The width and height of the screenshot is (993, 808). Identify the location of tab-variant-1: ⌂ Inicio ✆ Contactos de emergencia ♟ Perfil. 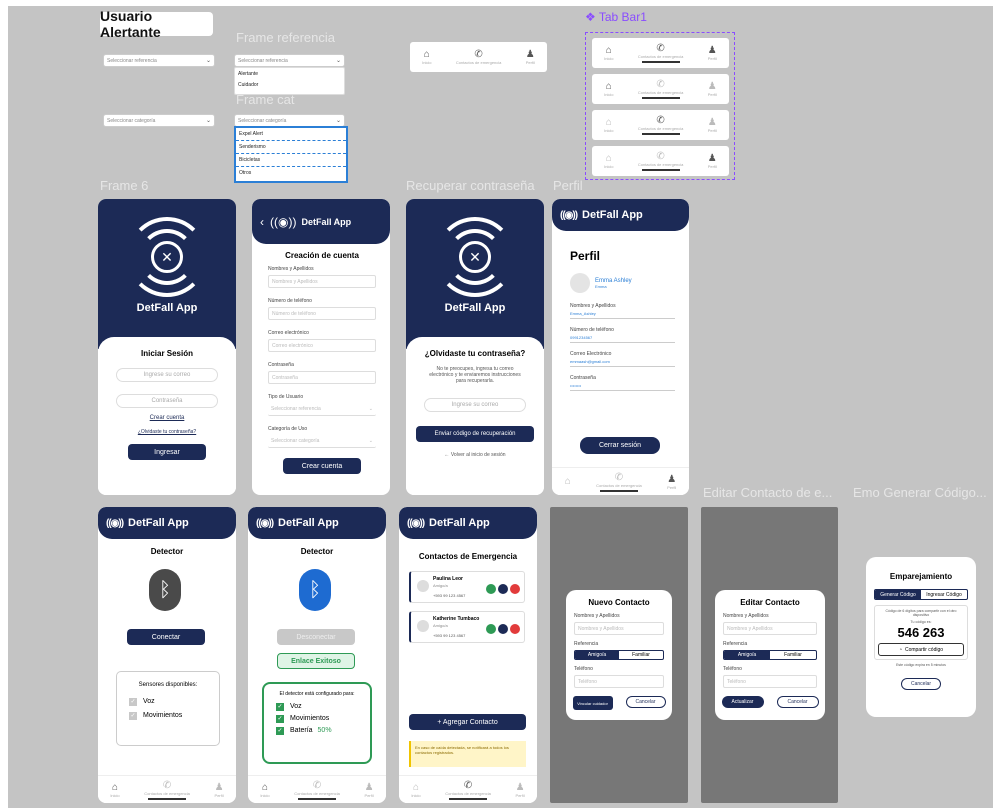
(660, 53).